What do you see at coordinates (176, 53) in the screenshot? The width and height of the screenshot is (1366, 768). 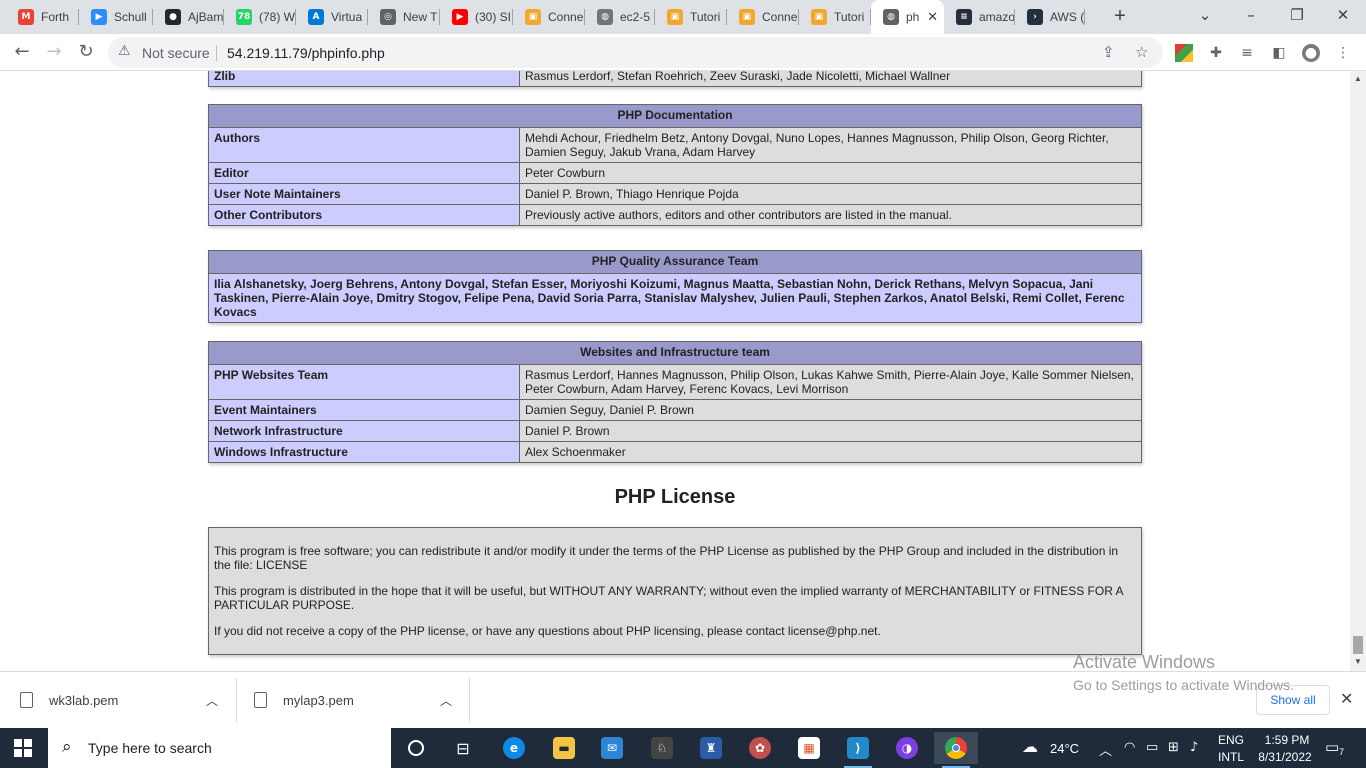 I see `not-secure-label: Not secure` at bounding box center [176, 53].